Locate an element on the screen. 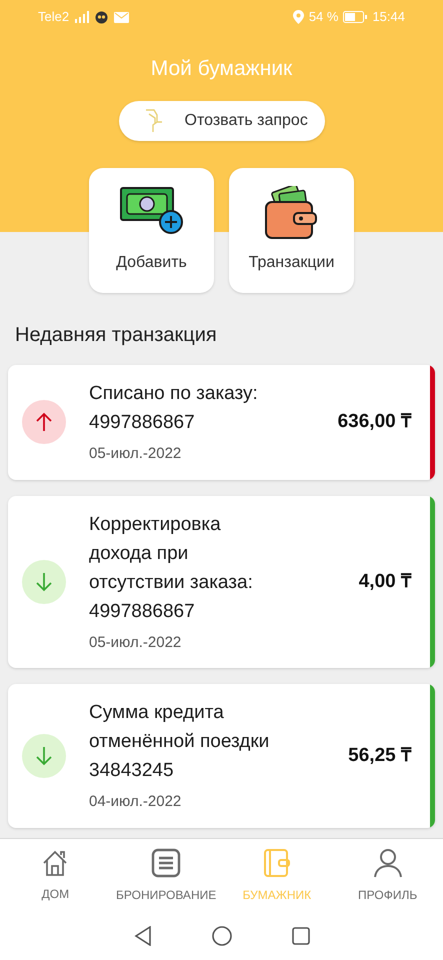 The height and width of the screenshot is (960, 443). page-title: Мой бумажник is located at coordinates (221, 69).